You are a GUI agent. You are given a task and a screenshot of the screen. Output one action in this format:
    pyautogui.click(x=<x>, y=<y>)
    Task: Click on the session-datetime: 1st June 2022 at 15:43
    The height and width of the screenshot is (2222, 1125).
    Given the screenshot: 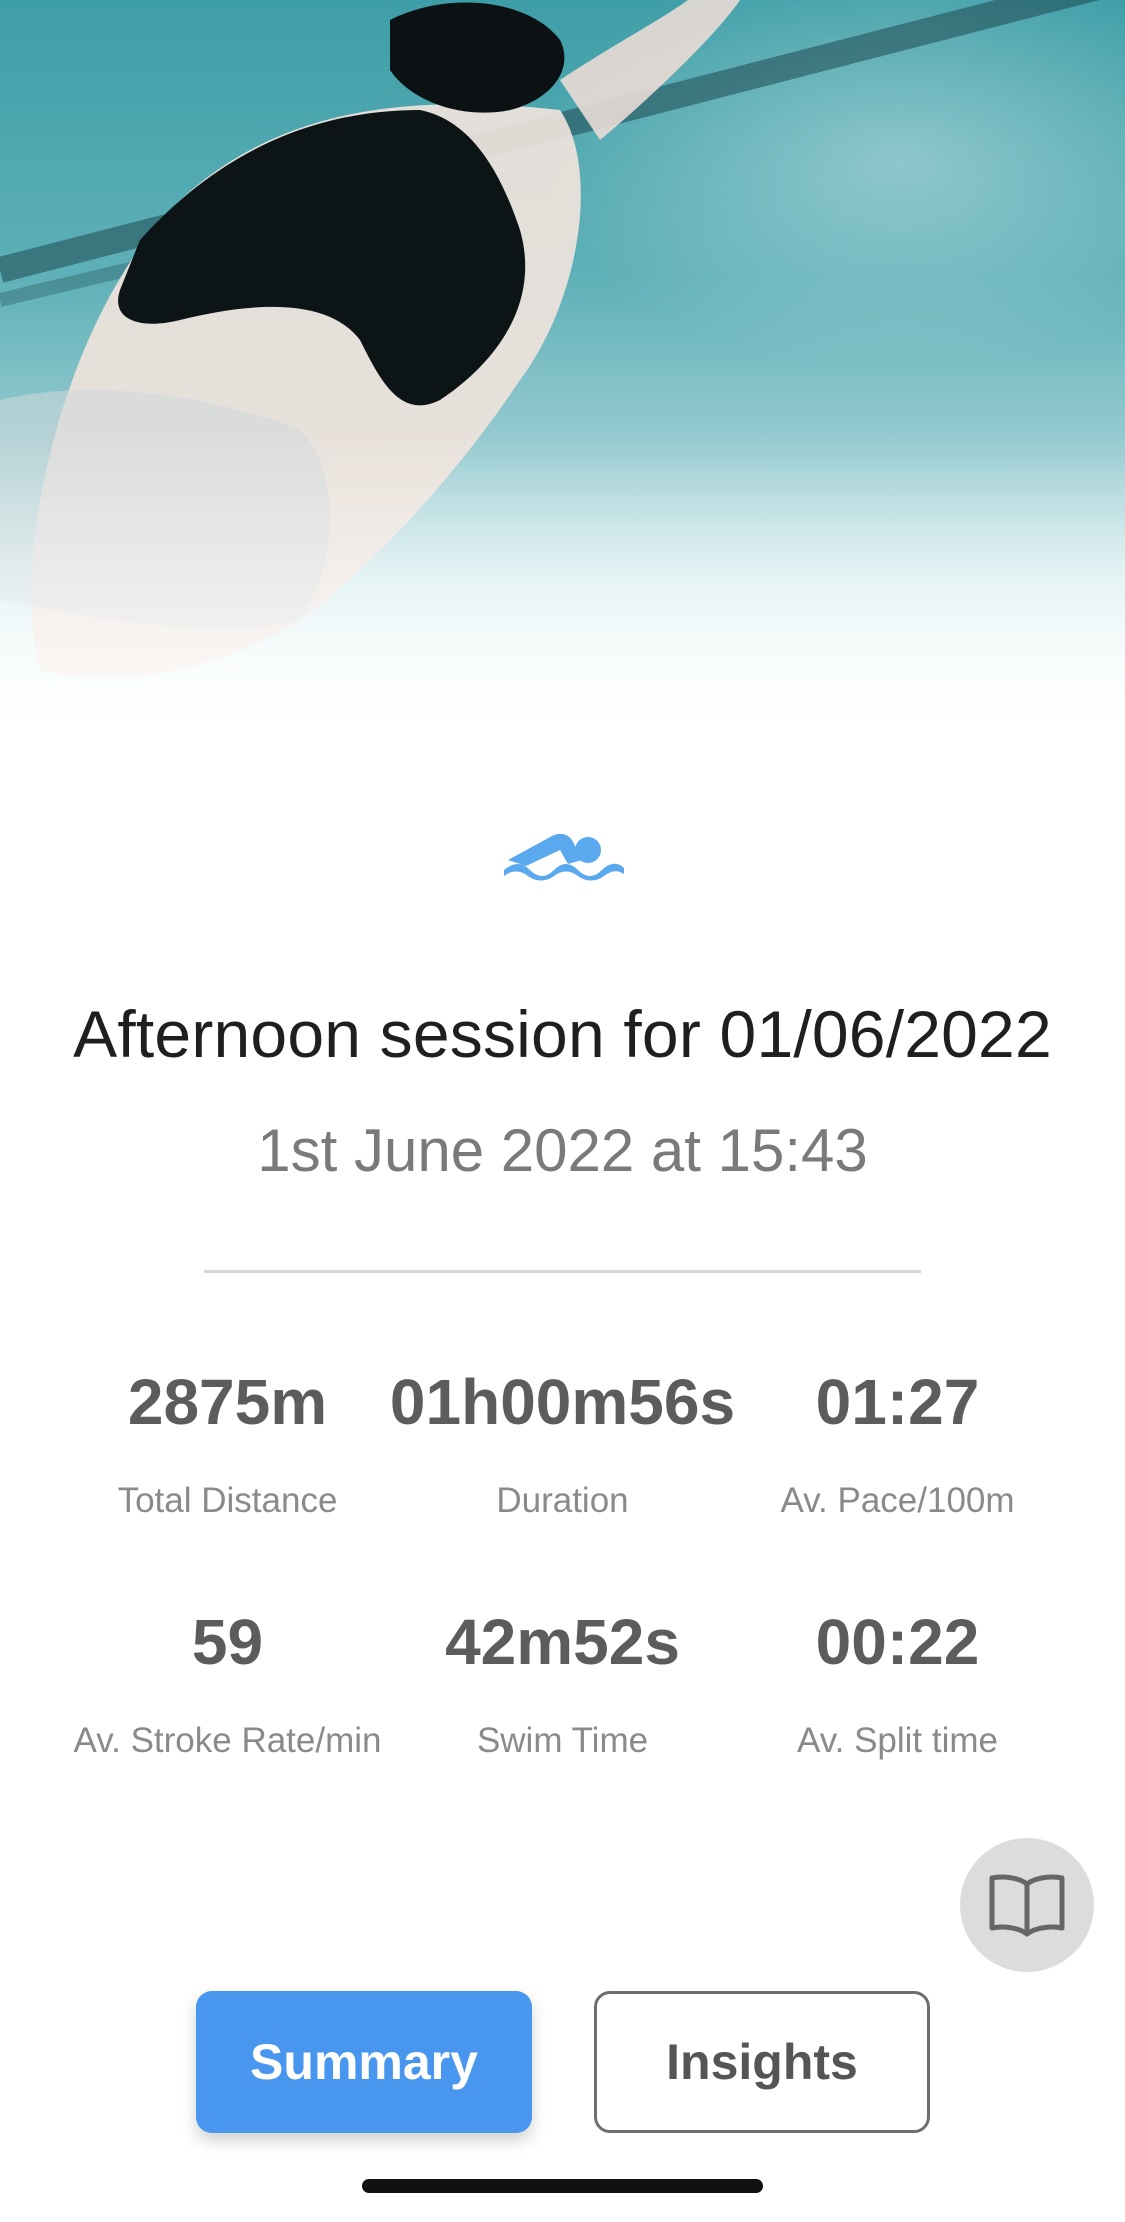 What is the action you would take?
    pyautogui.click(x=562, y=1150)
    